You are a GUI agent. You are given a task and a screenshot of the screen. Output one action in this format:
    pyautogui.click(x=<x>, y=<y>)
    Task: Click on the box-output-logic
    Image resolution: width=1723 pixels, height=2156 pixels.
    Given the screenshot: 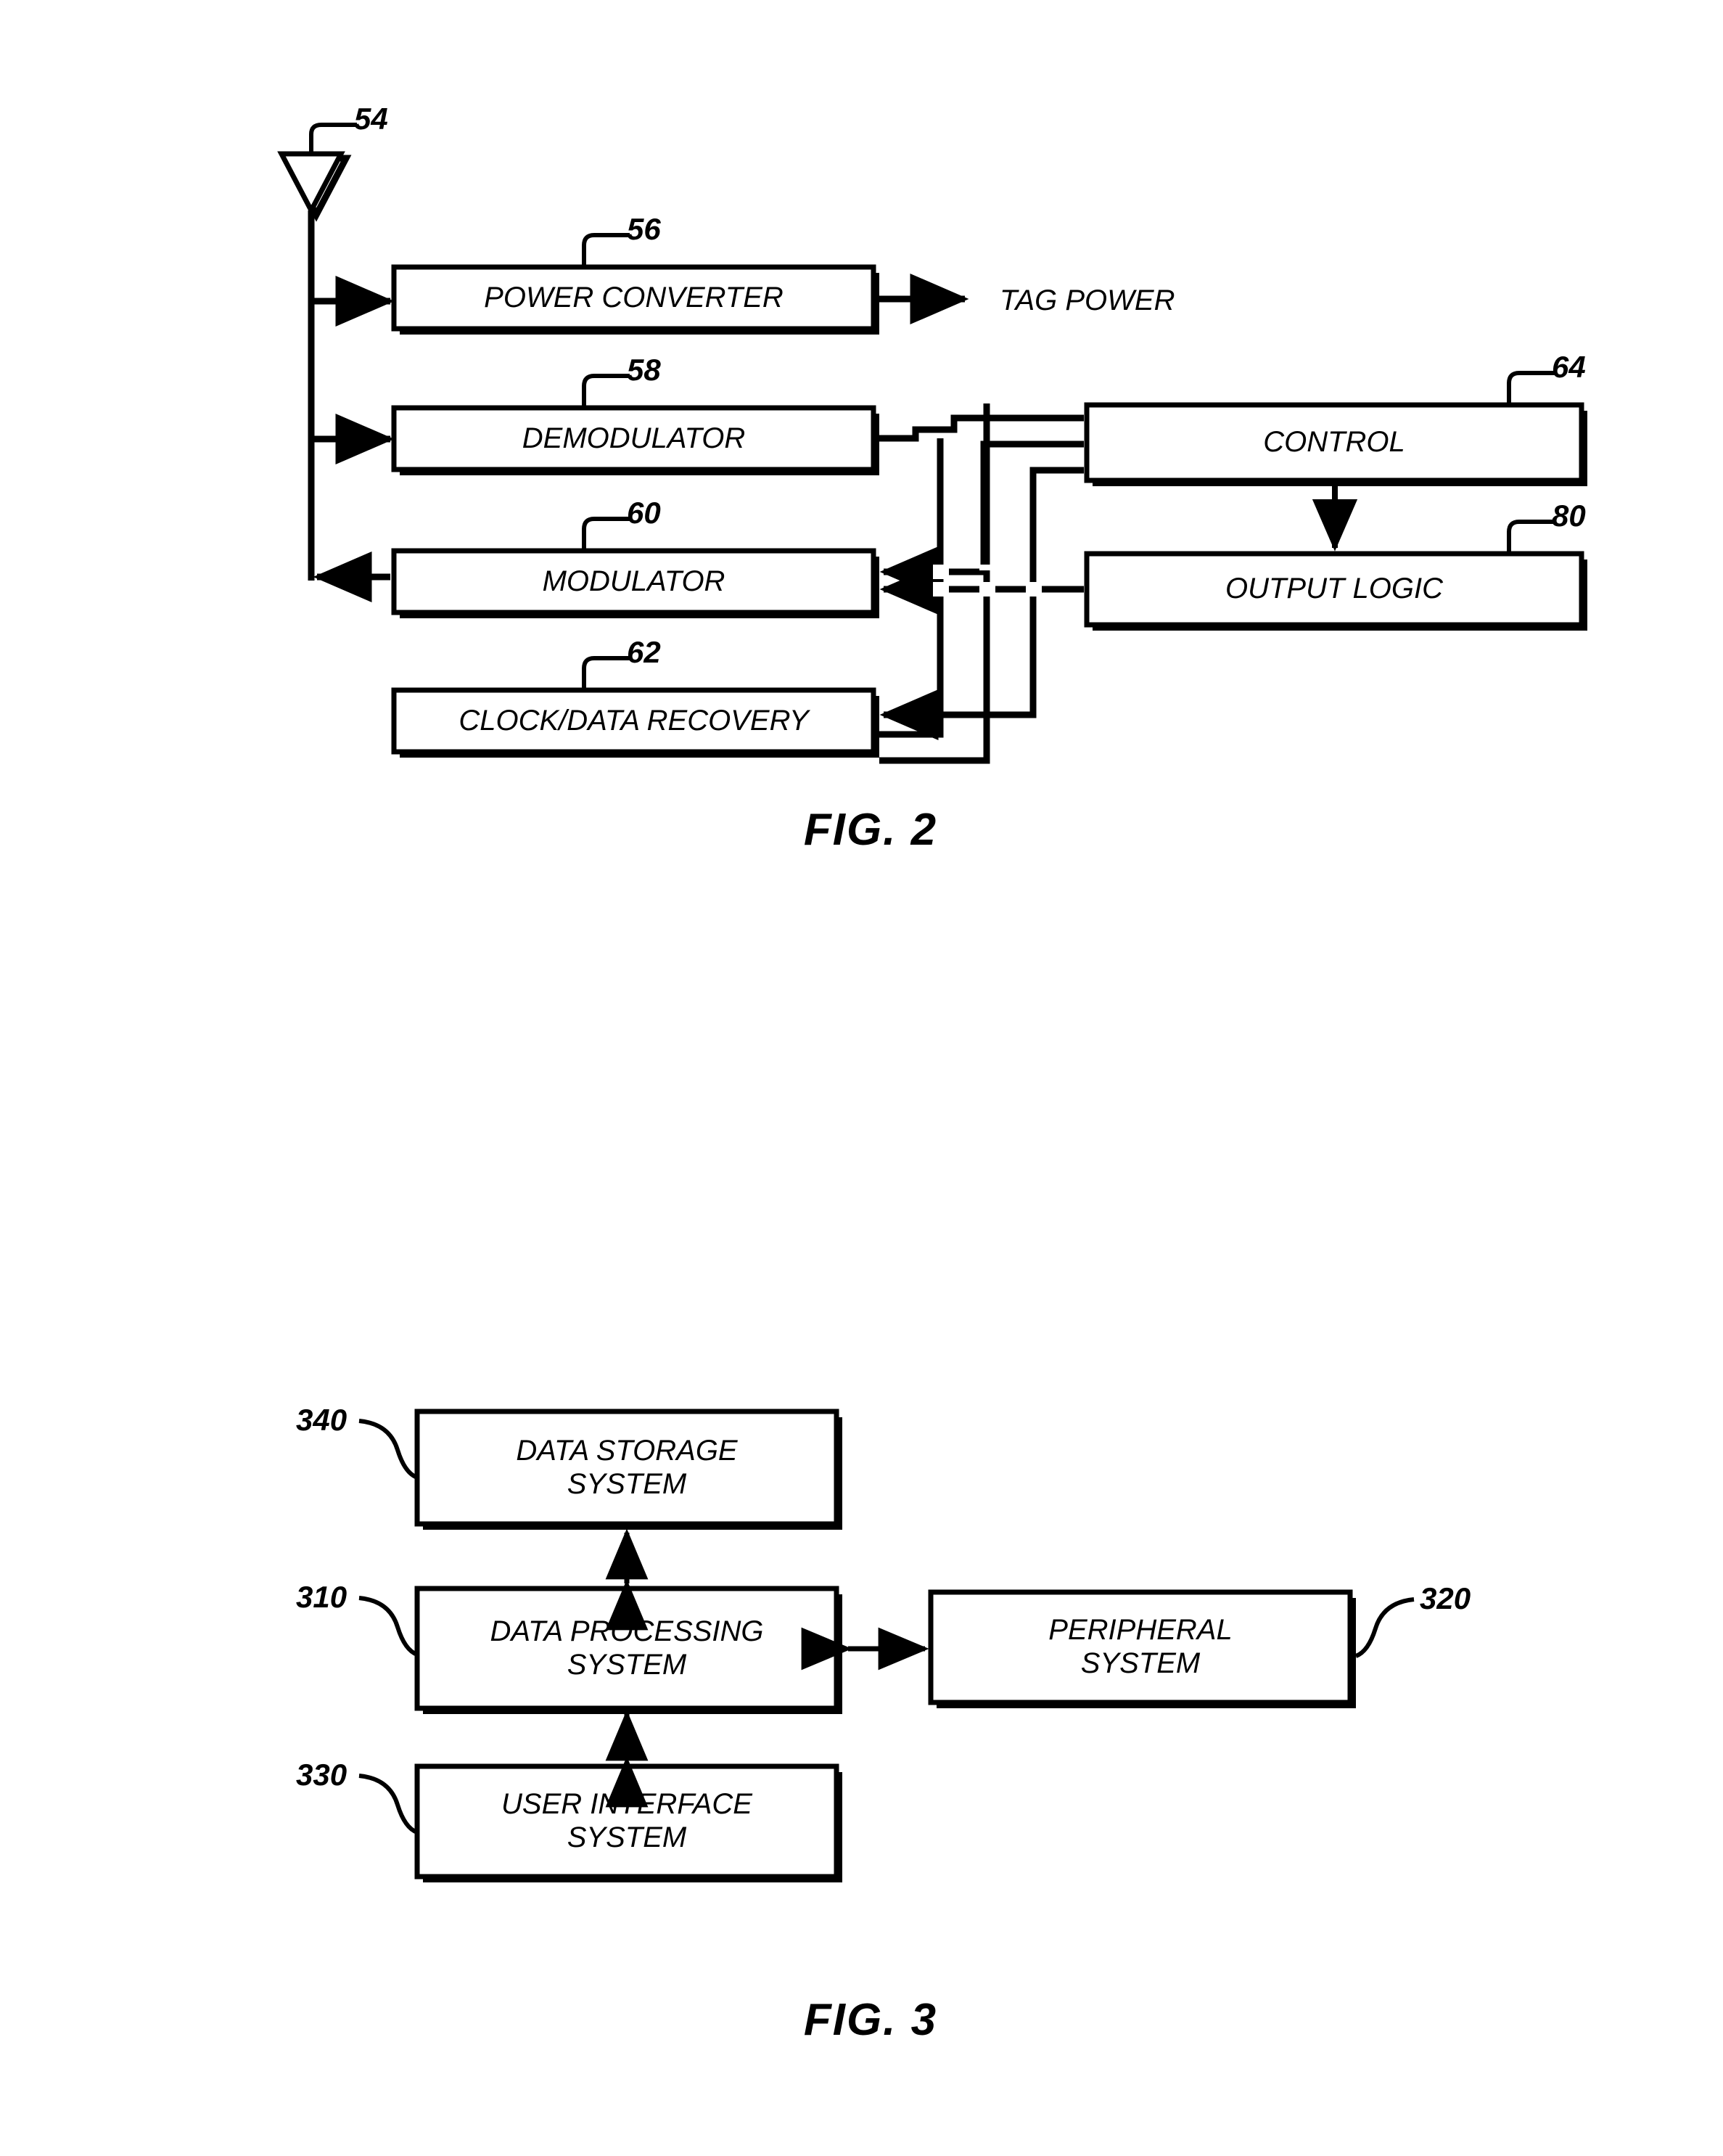 What is the action you would take?
    pyautogui.click(x=1335, y=591)
    